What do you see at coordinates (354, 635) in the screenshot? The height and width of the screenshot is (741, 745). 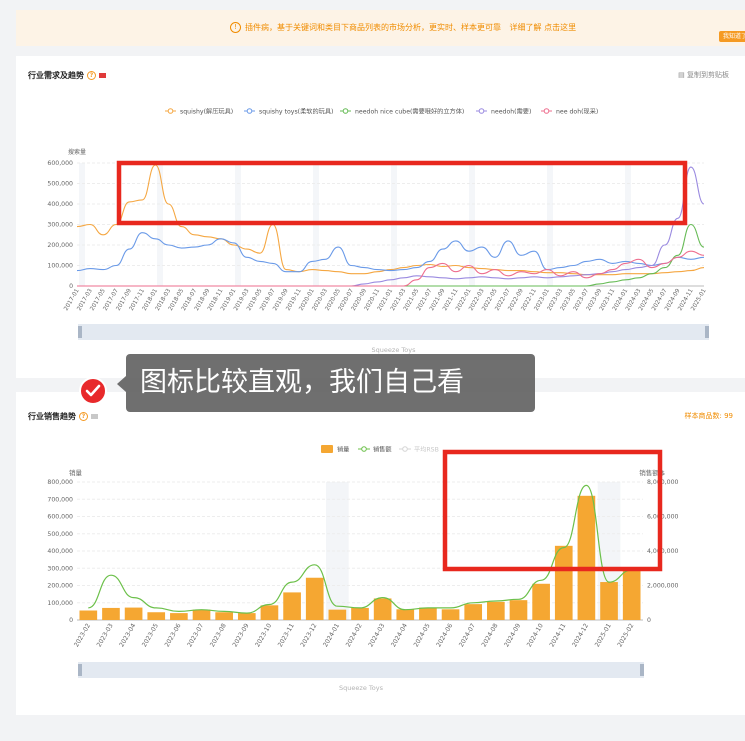 I see `x-tick-label: 2024-02` at bounding box center [354, 635].